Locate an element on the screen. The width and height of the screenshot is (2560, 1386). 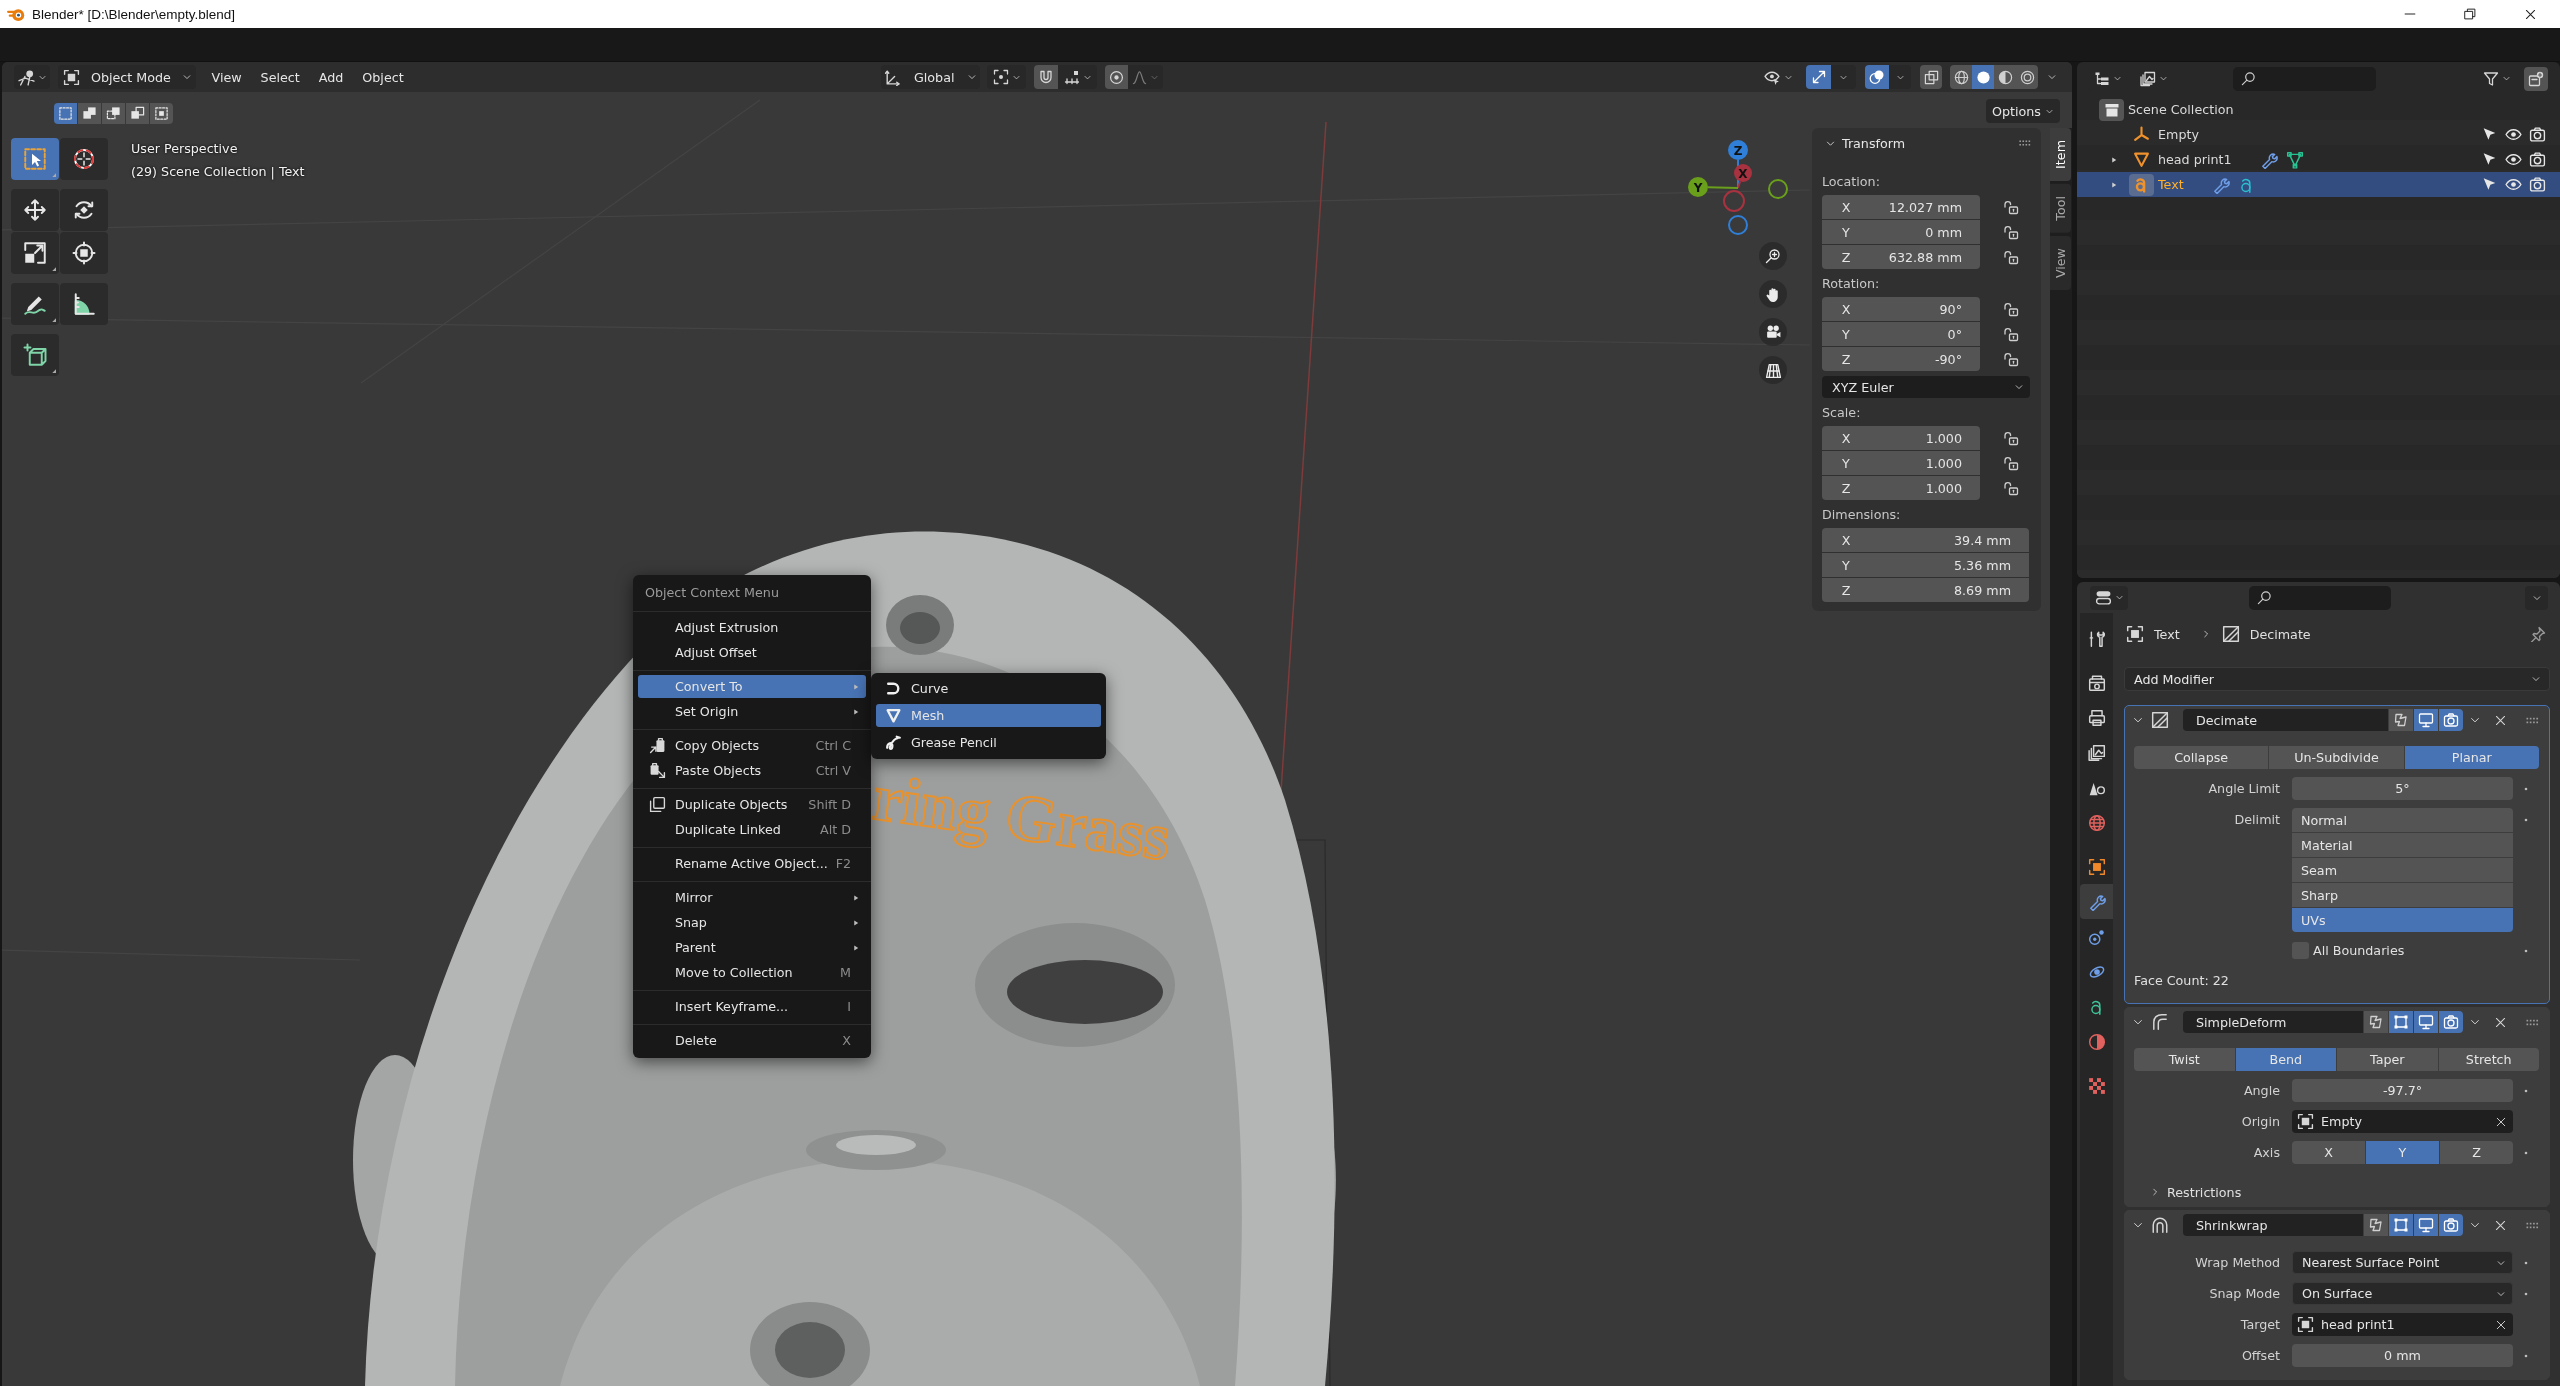
pan-button is located at coordinates (1773, 294).